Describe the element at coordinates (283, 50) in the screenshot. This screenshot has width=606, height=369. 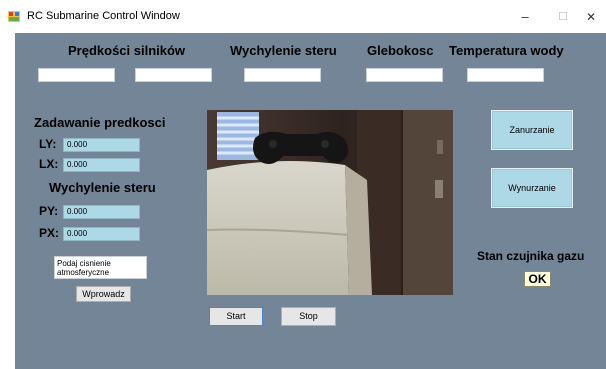
I see `header-rudder-deflection: Wychylenie steru` at that location.